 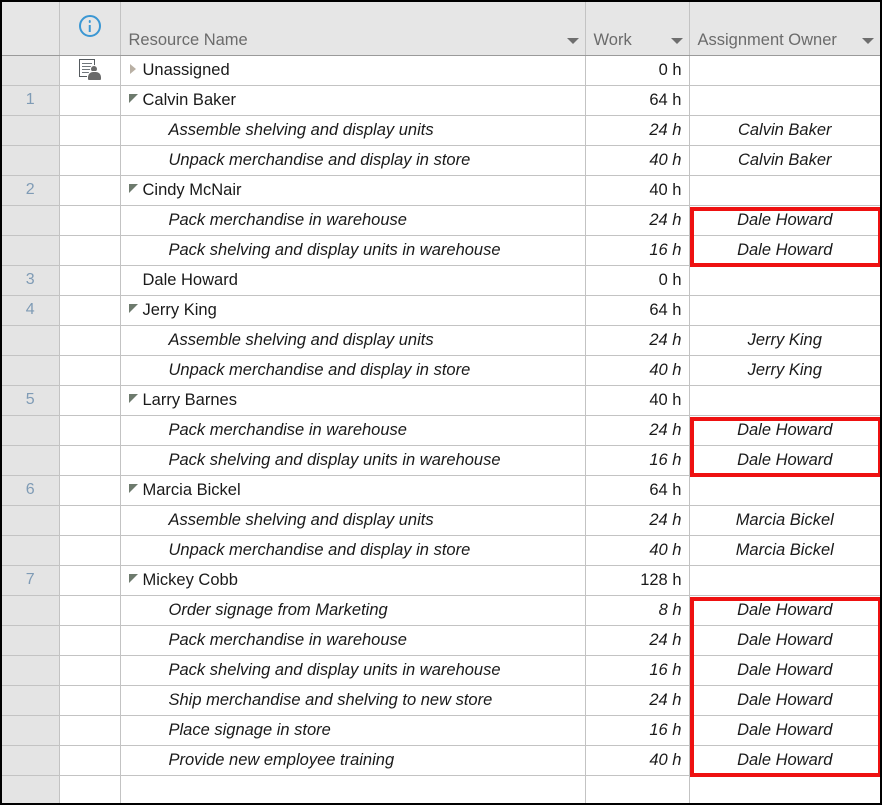 What do you see at coordinates (353, 29) in the screenshot?
I see `column-header-resource-name: Resource Name` at bounding box center [353, 29].